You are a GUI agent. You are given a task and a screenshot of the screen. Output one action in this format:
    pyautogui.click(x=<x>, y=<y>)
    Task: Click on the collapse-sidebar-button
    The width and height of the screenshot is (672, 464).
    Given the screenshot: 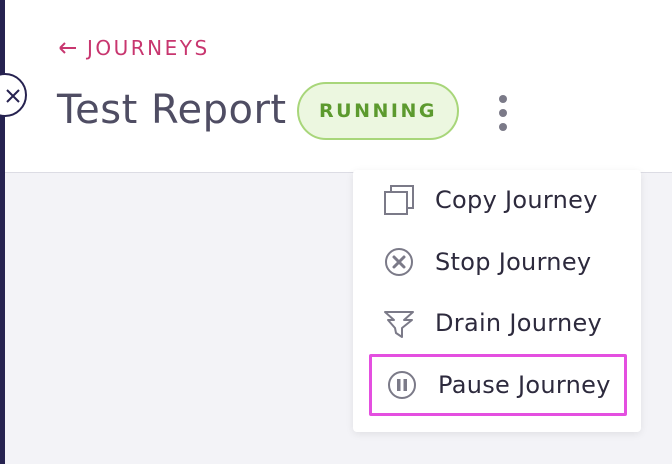 What is the action you would take?
    pyautogui.click(x=13, y=95)
    